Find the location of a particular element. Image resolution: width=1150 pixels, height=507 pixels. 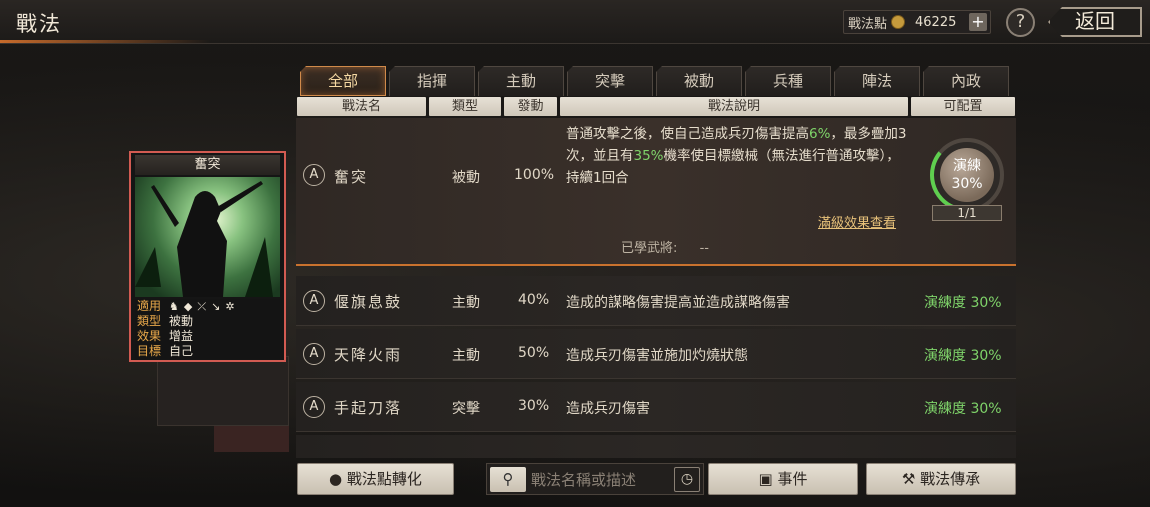

category-tabs: 全部 指揮 主動 突擊 被動 兵種 陣法 內政 is located at coordinates (656, 81).